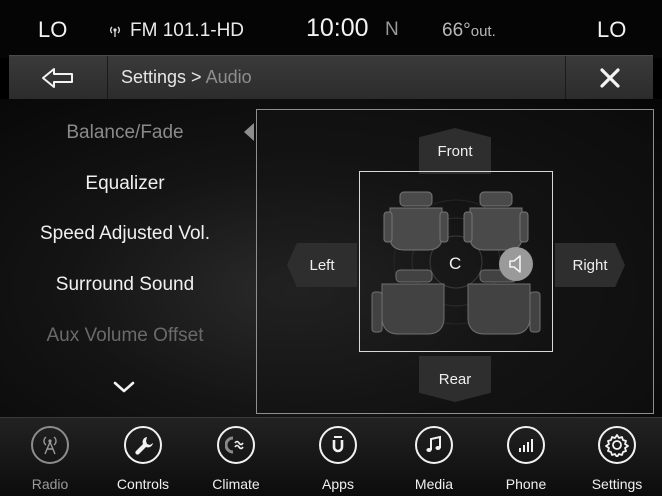  What do you see at coordinates (483, 31) in the screenshot?
I see `temperature-suffix: out.` at bounding box center [483, 31].